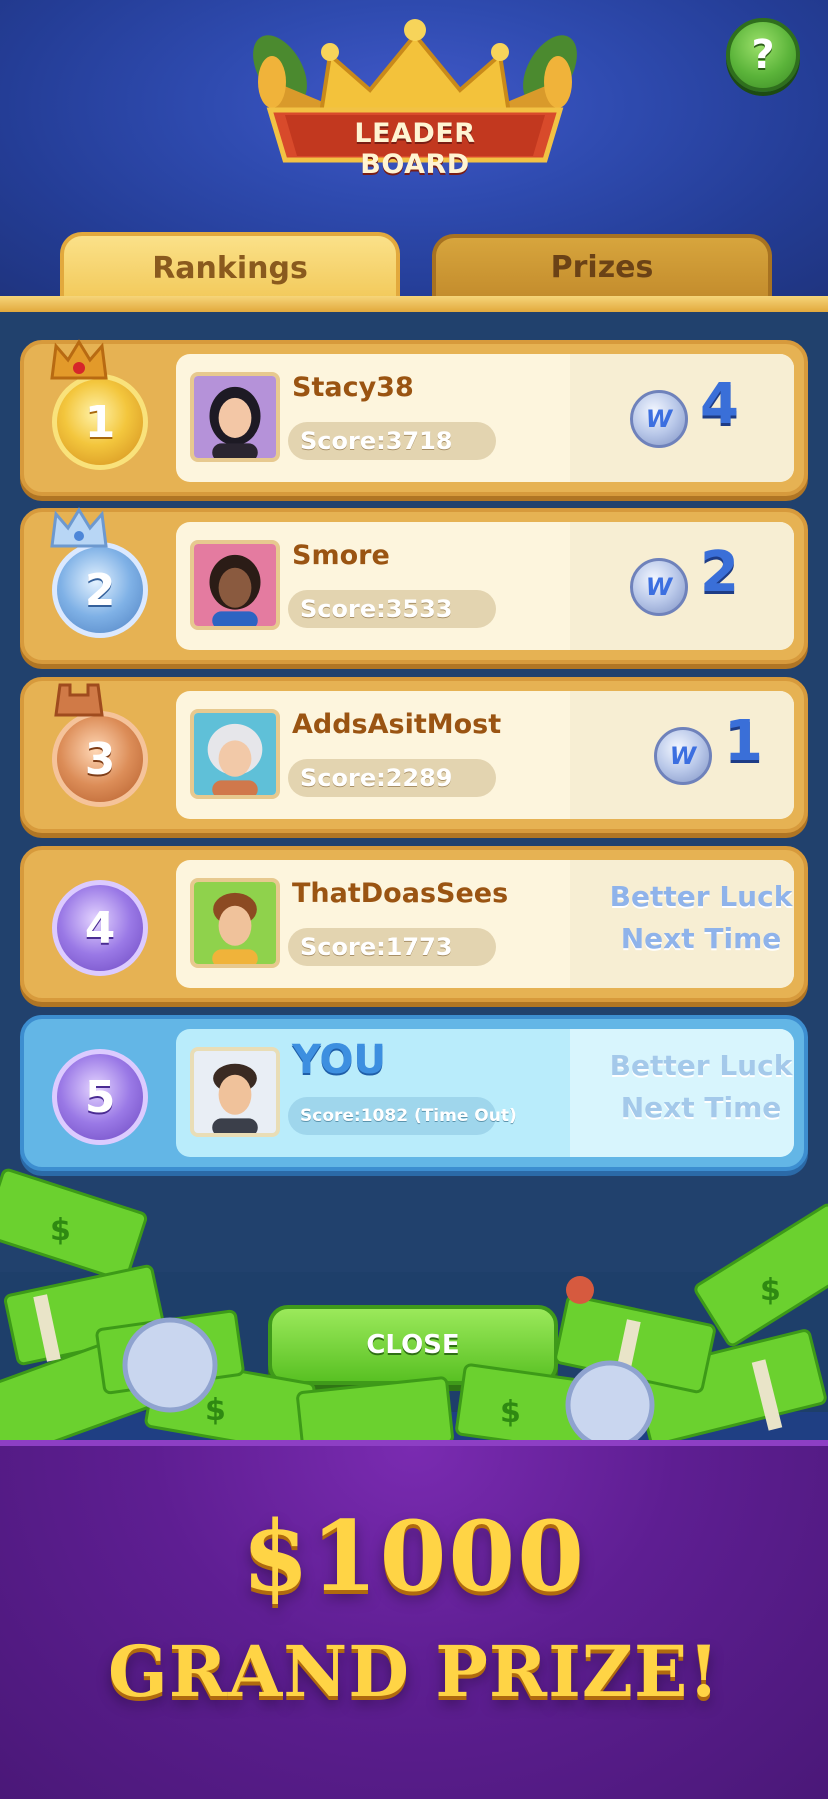 The width and height of the screenshot is (828, 1799). I want to click on leaderboard-title: LEADER BOARD, so click(415, 149).